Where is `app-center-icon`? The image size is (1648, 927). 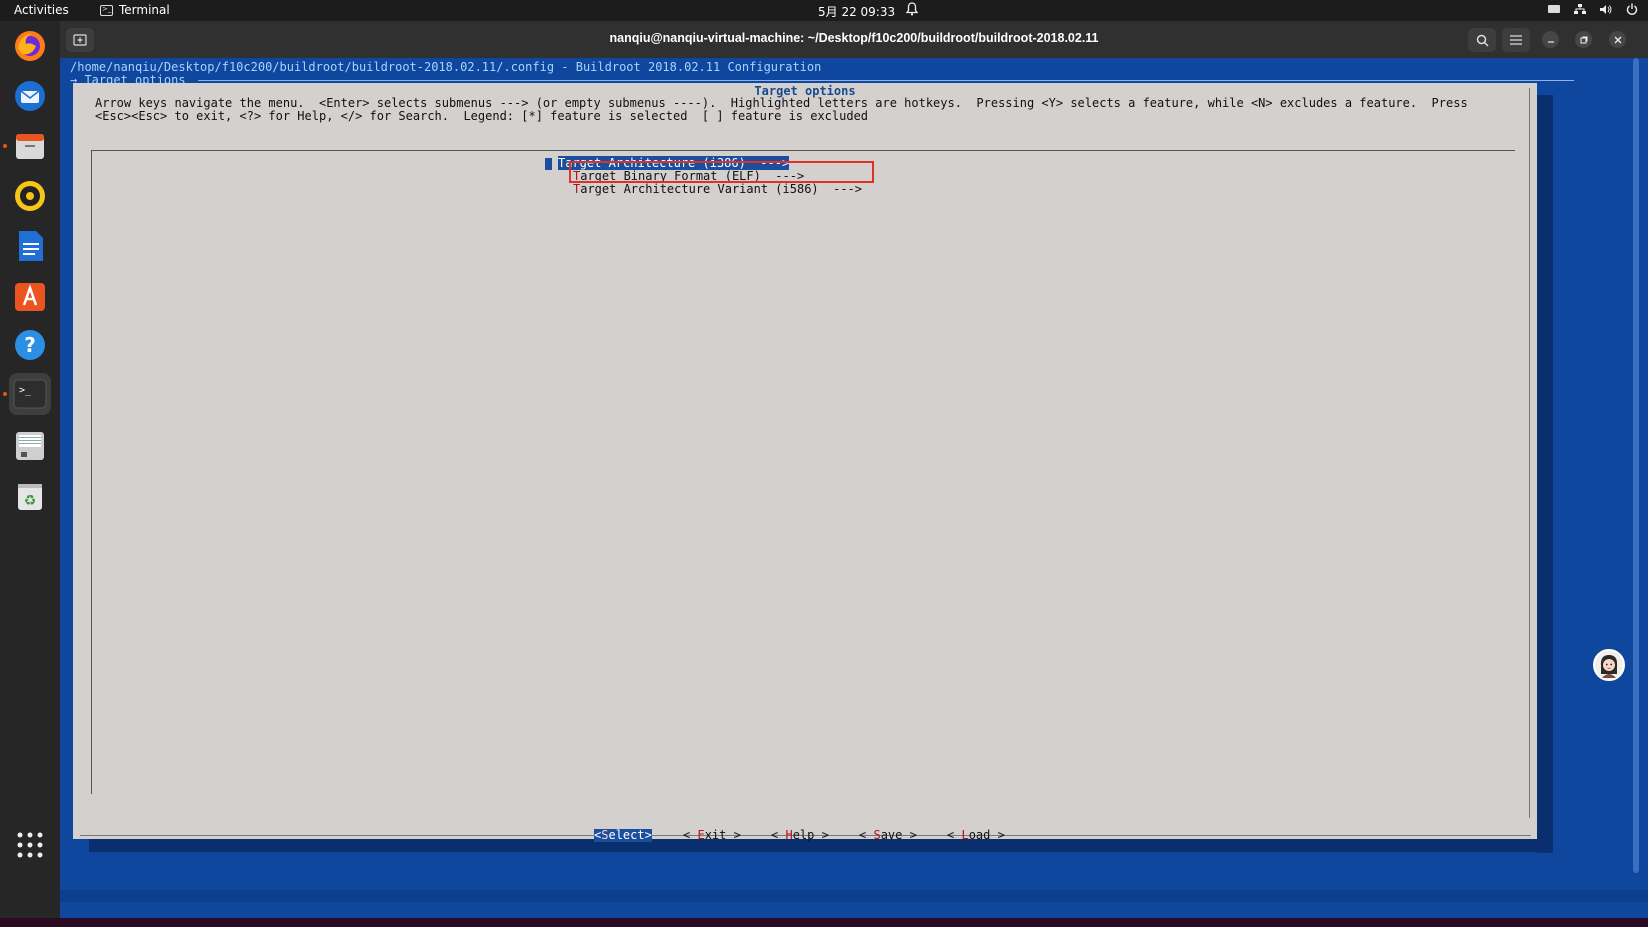 app-center-icon is located at coordinates (30, 296).